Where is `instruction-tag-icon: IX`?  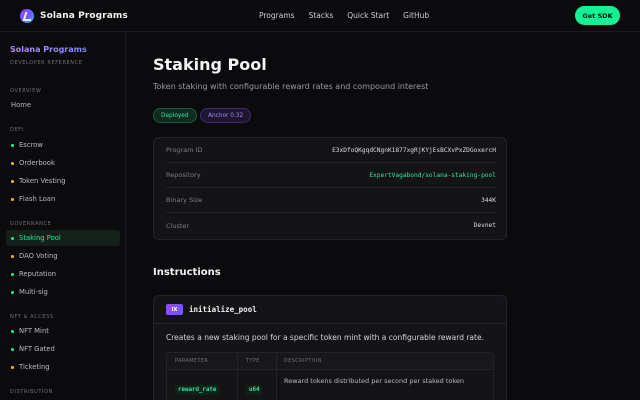
instruction-tag-icon: IX is located at coordinates (174, 309).